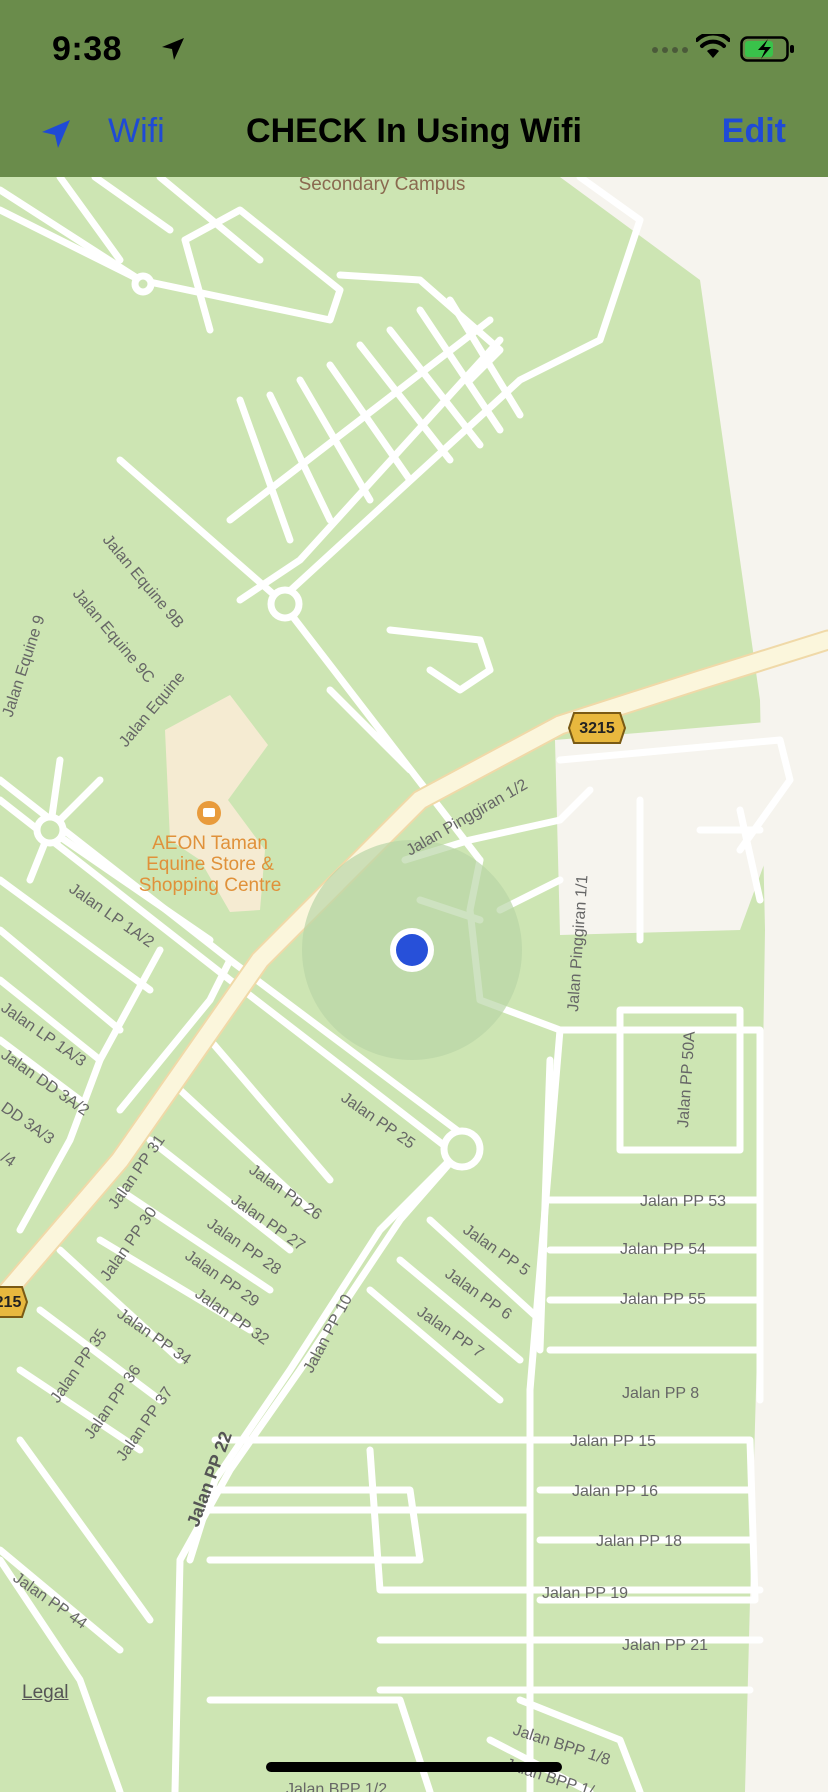 The width and height of the screenshot is (828, 1792). I want to click on street-label: /4, so click(9, 1160).